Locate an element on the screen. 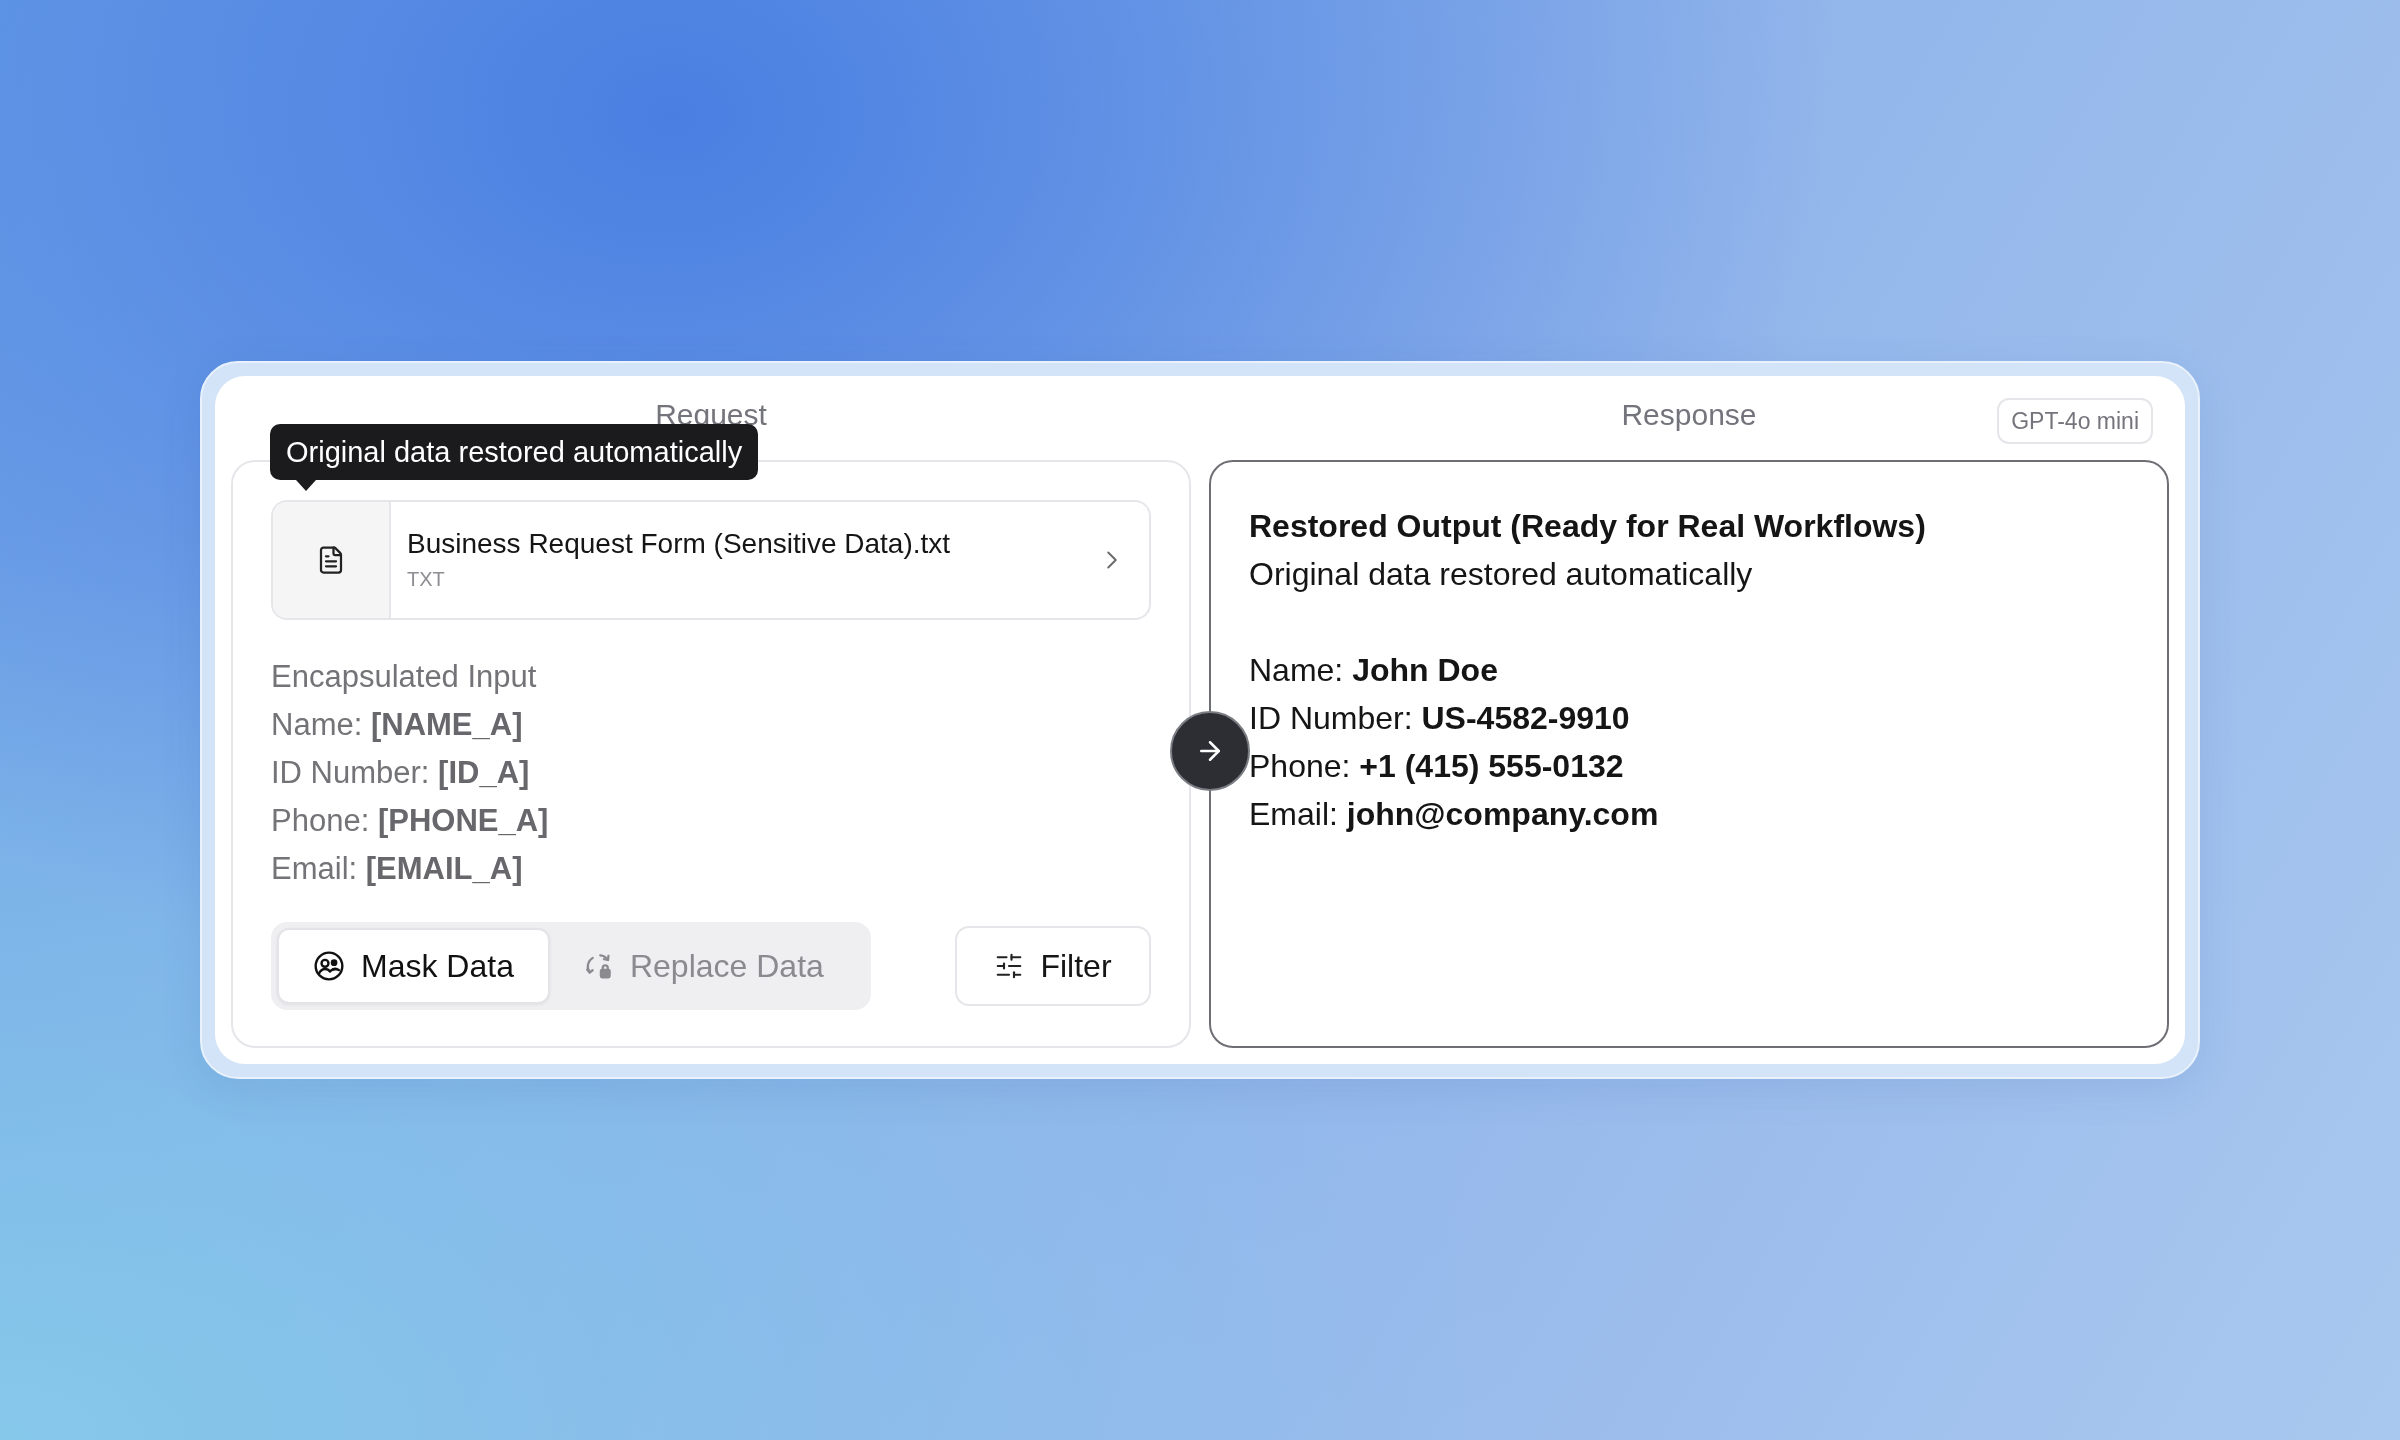 The image size is (2400, 1440). restored-field-line: Email: john@company.com is located at coordinates (1454, 814).